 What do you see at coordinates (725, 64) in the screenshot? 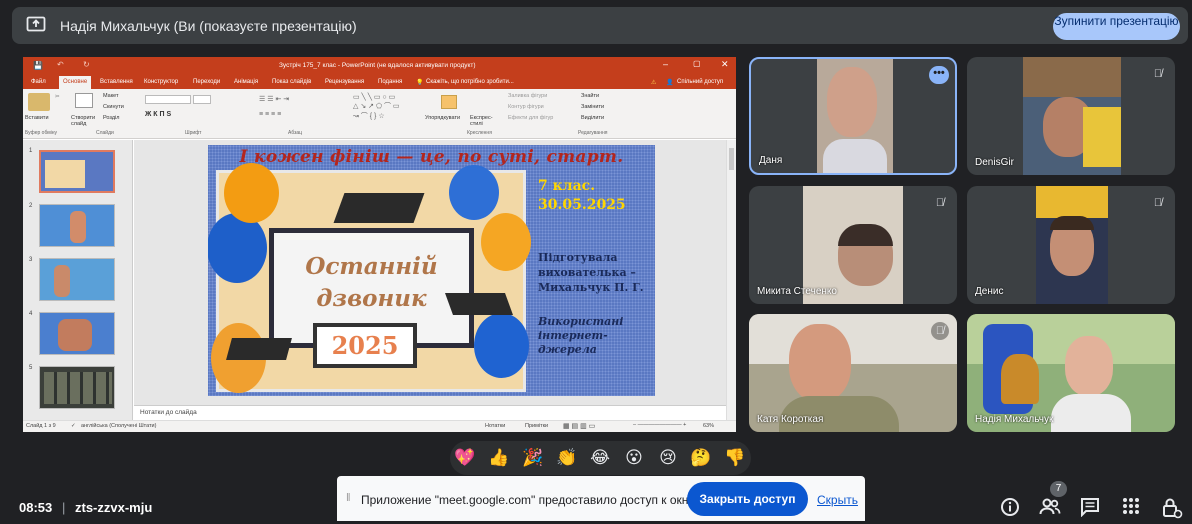
I see `close-icon: ✕` at bounding box center [725, 64].